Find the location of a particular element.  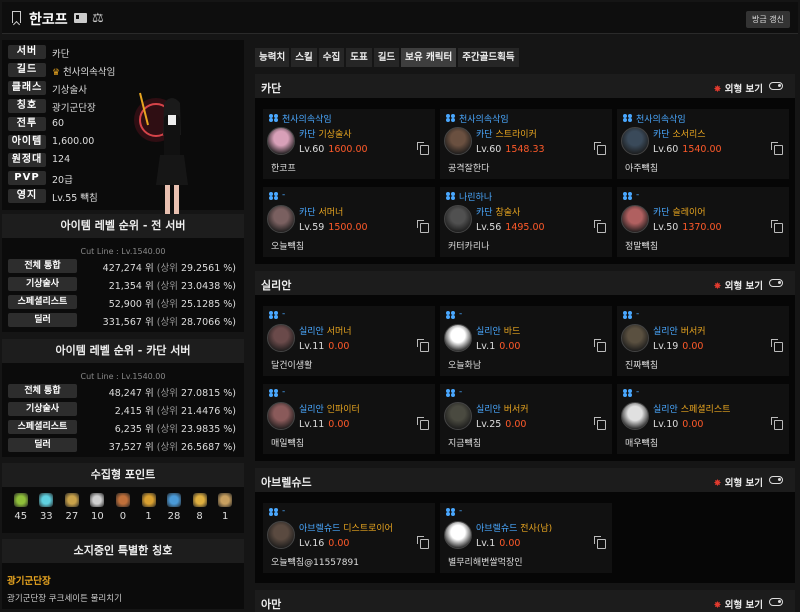

character-card: - 실리안 바드 Lv.1 0.00 오늘화남 is located at coordinates (526, 341).